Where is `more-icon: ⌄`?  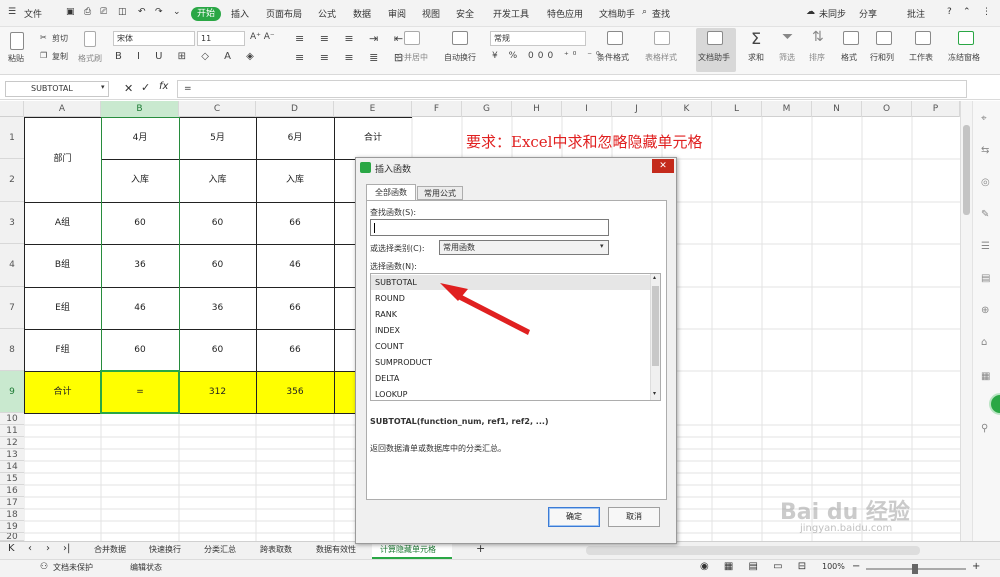 more-icon: ⌄ is located at coordinates (177, 12).